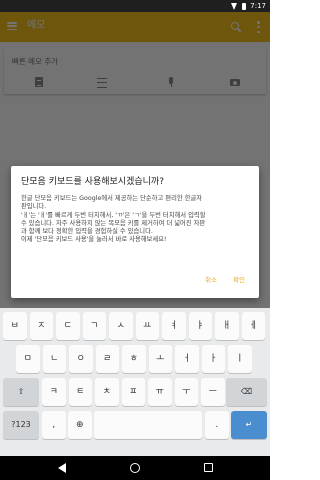 The image size is (320, 480). Describe the element at coordinates (148, 425) in the screenshot. I see `space-key` at that location.